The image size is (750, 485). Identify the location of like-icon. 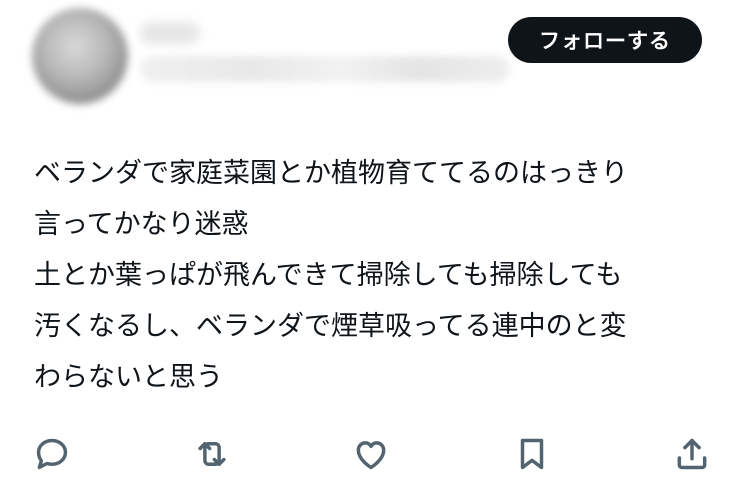
(371, 455).